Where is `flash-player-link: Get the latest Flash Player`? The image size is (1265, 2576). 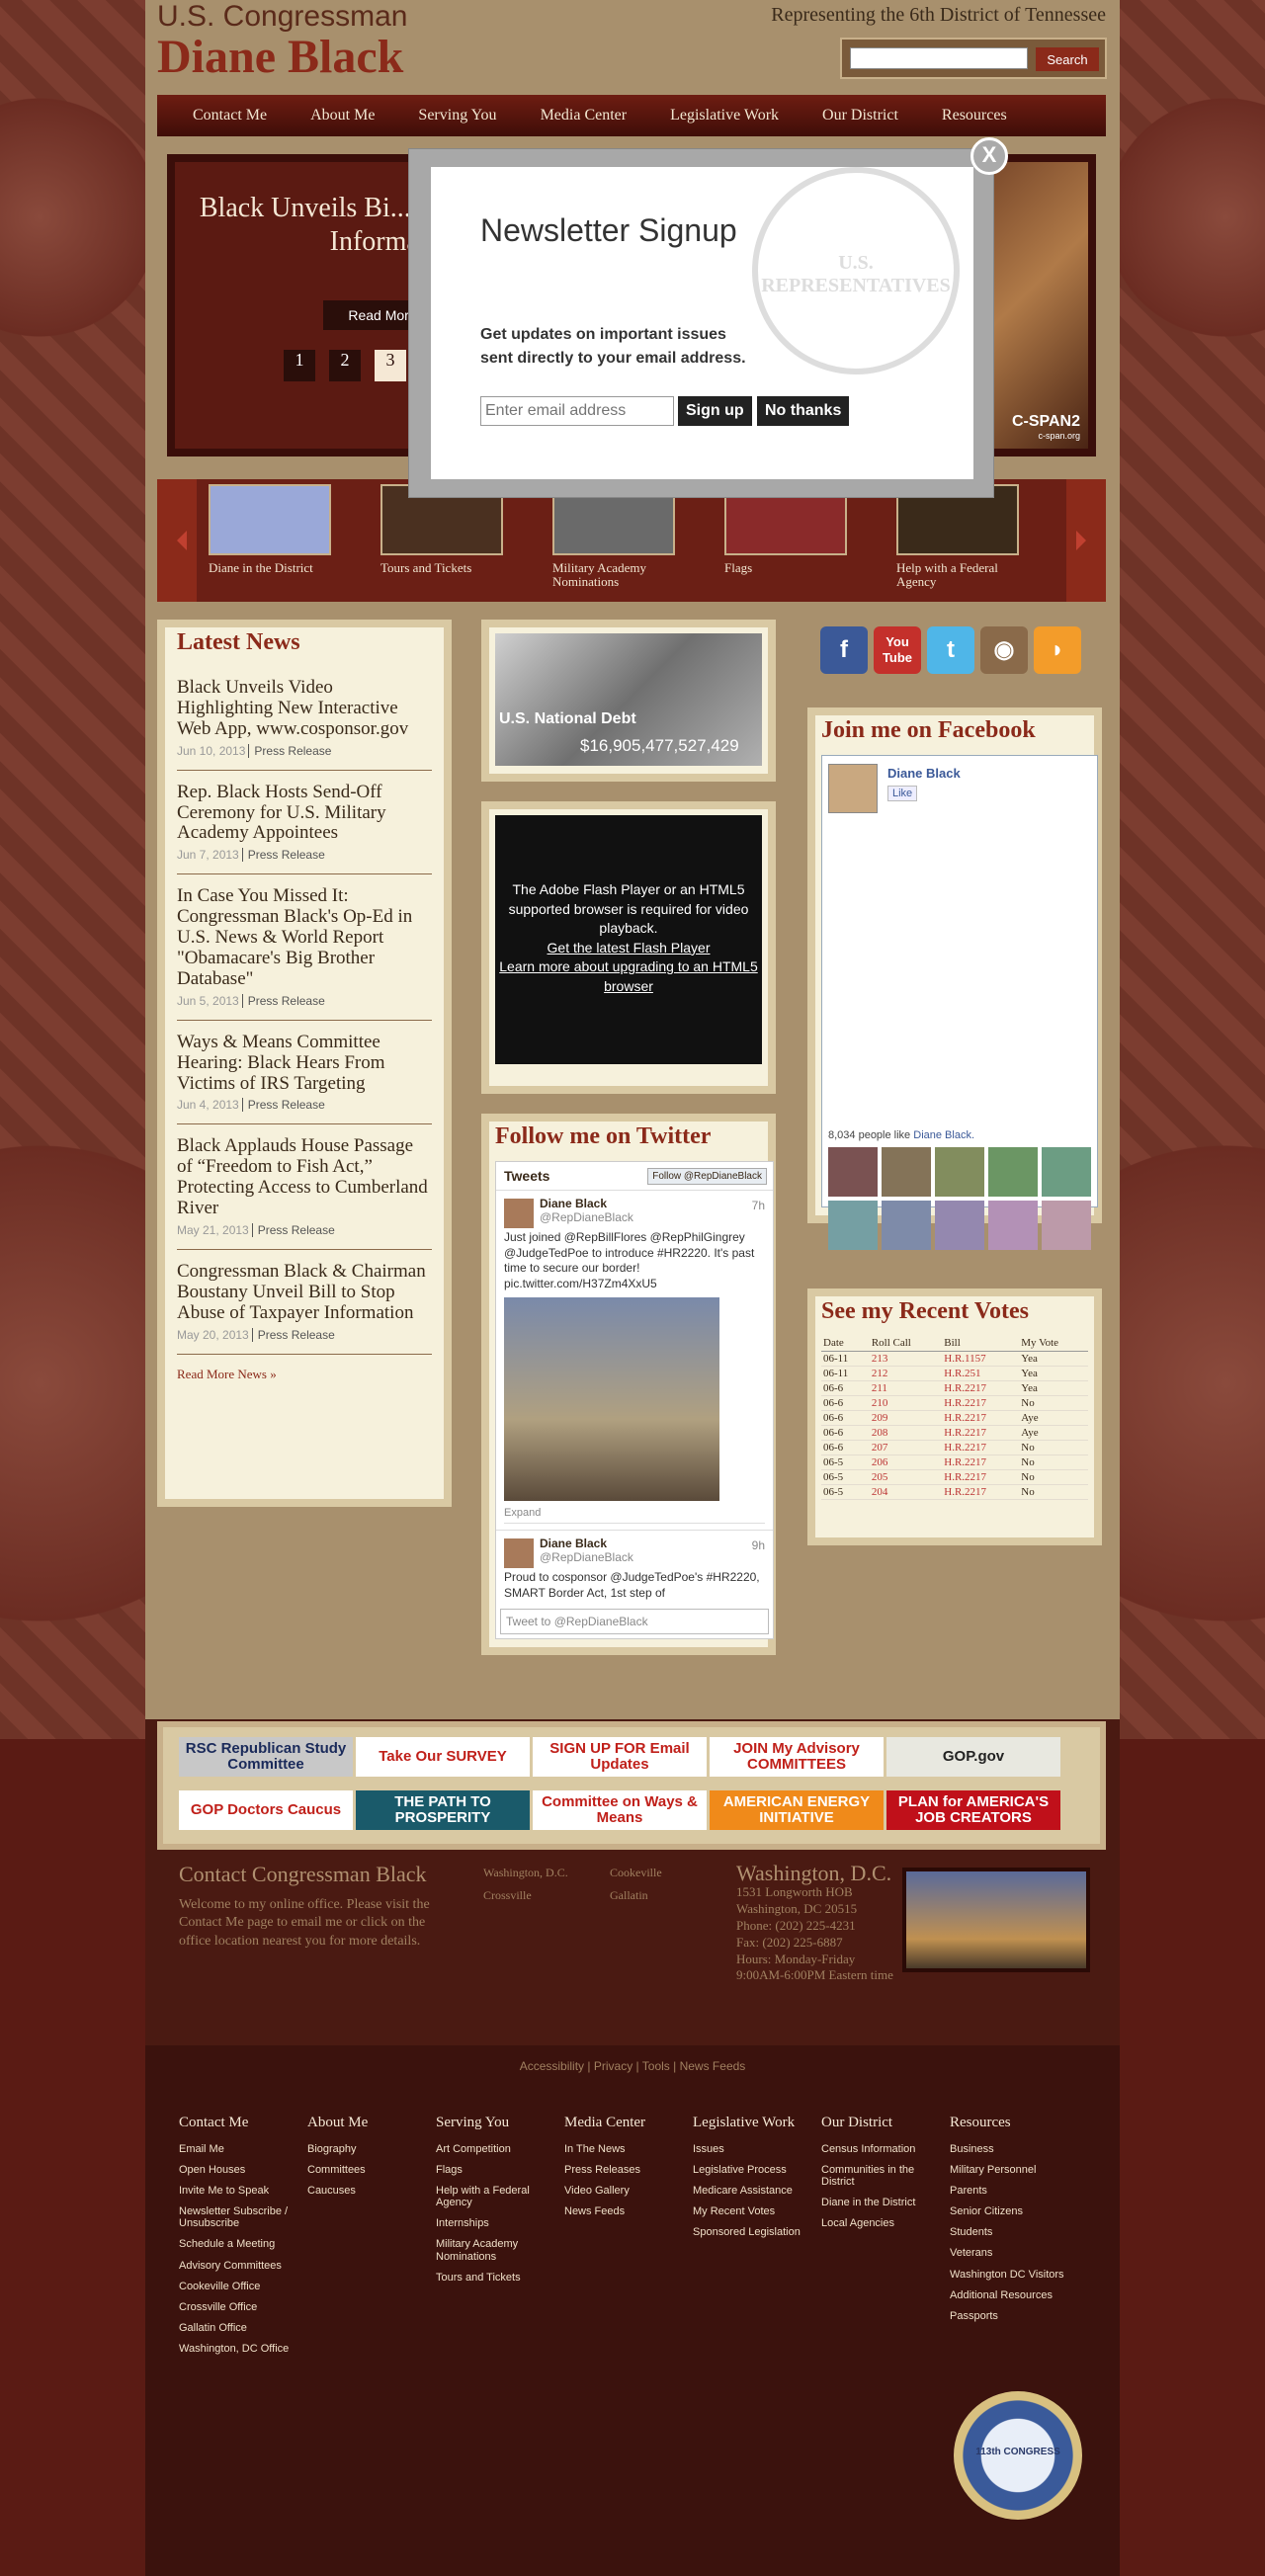 flash-player-link: Get the latest Flash Player is located at coordinates (628, 948).